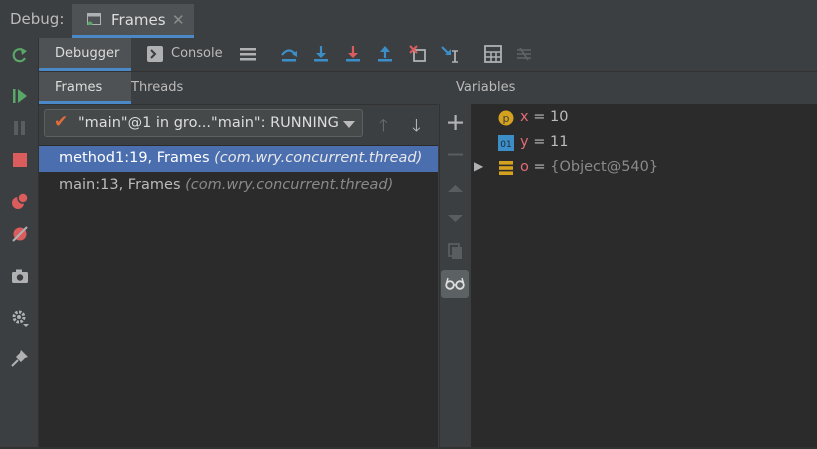  I want to click on arrow-up-icon: 🡑, so click(383, 127).